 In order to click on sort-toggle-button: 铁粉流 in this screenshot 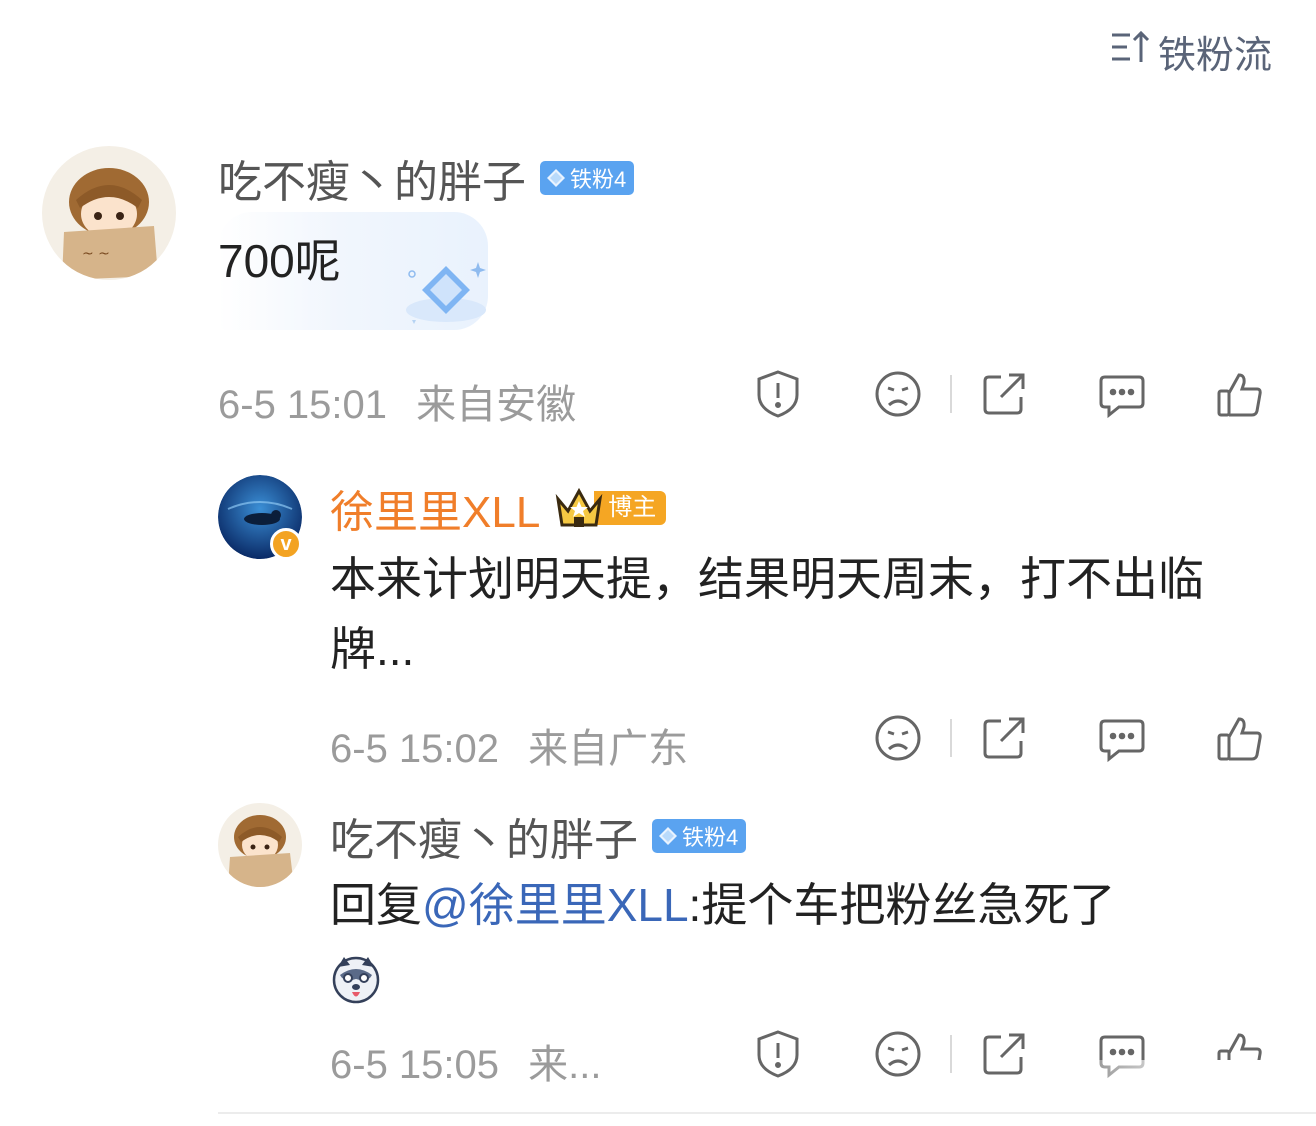, I will do `click(1191, 51)`.